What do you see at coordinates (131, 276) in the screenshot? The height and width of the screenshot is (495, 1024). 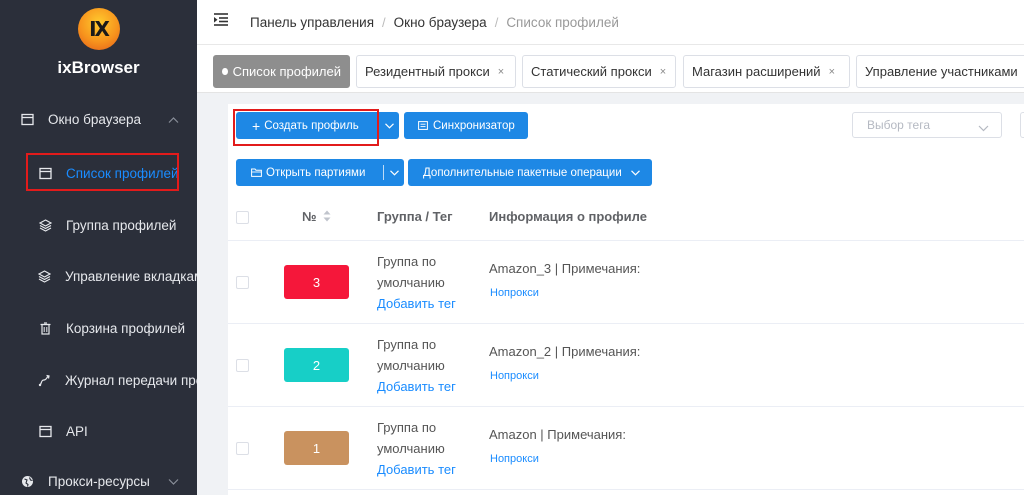 I see `sidebar-item-label: Управление вкладками` at bounding box center [131, 276].